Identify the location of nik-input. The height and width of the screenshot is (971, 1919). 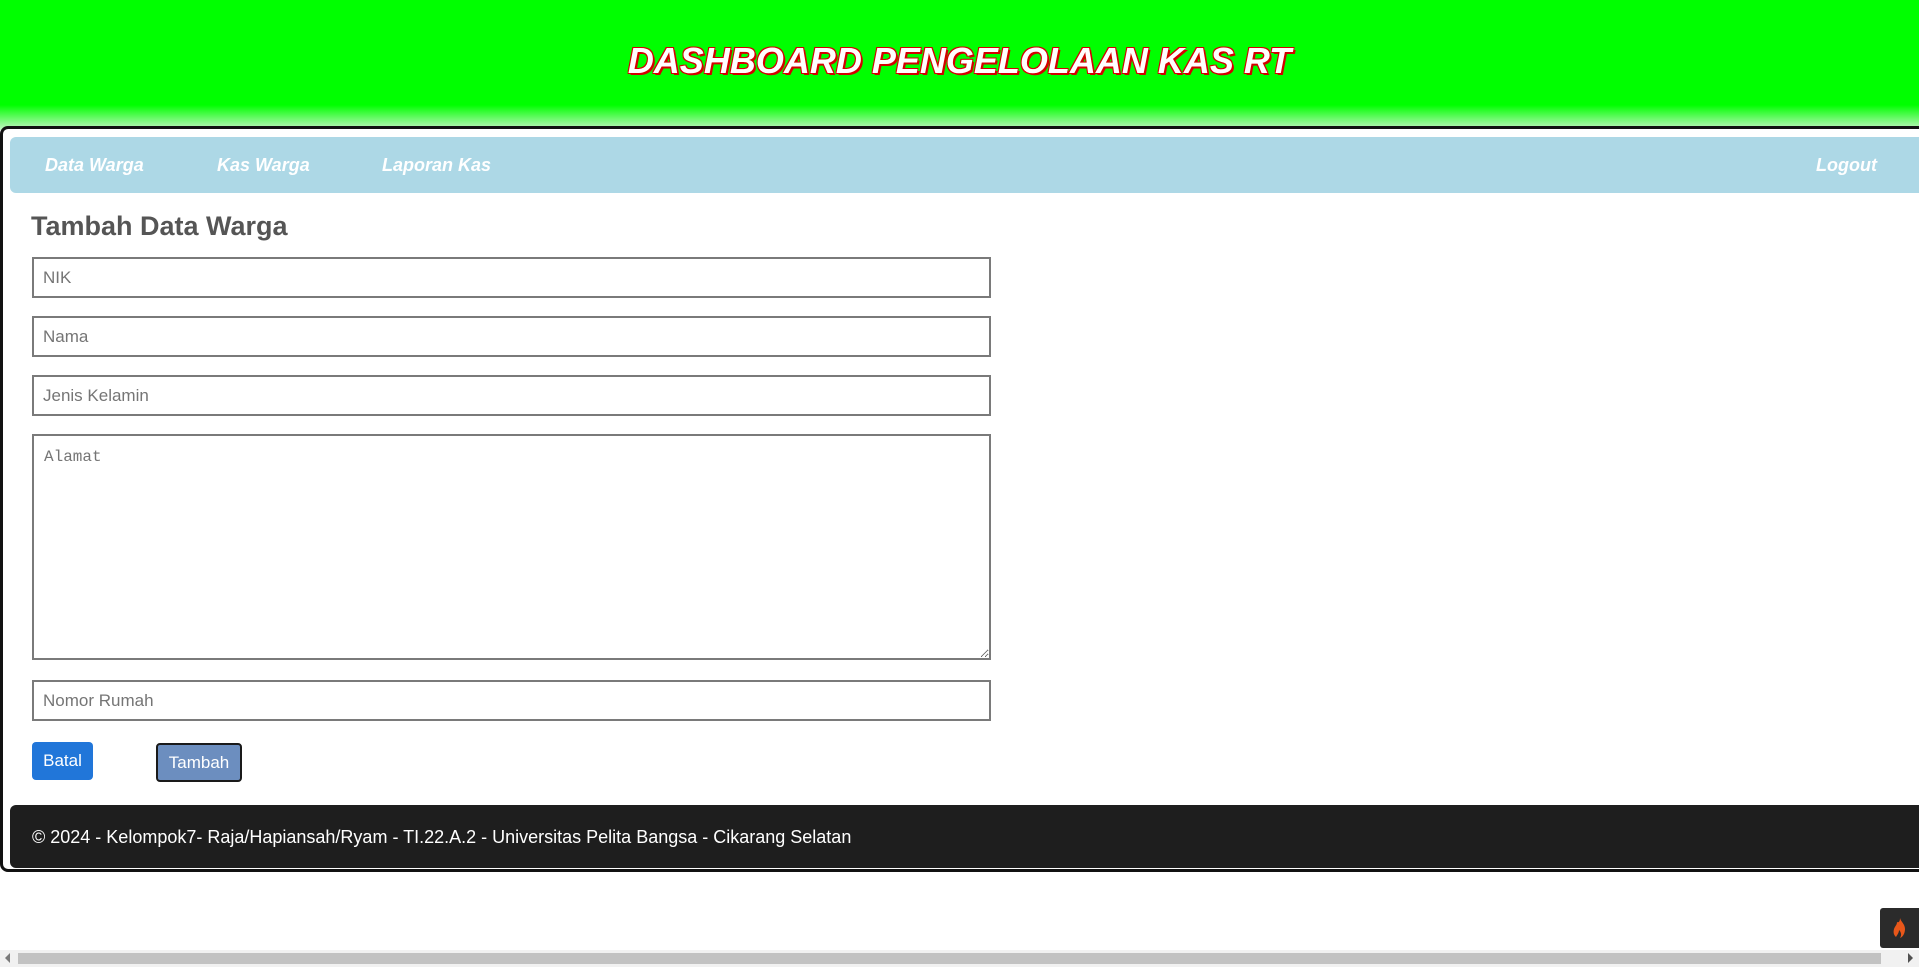
(511, 277).